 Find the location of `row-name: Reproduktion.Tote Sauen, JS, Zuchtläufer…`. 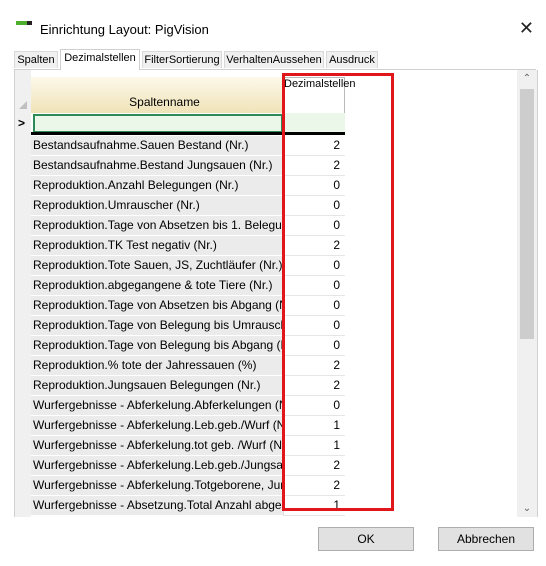

row-name: Reproduktion.Tote Sauen, JS, Zuchtläufer… is located at coordinates (157, 266).